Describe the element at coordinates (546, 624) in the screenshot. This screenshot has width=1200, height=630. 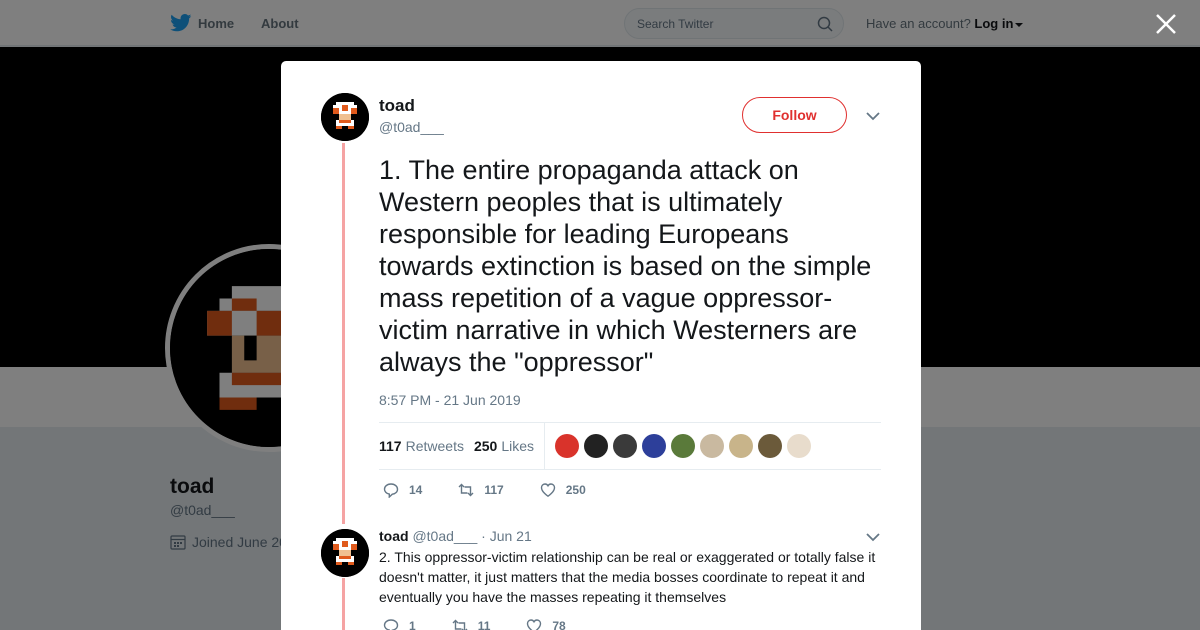
I see `like-button: 78` at that location.